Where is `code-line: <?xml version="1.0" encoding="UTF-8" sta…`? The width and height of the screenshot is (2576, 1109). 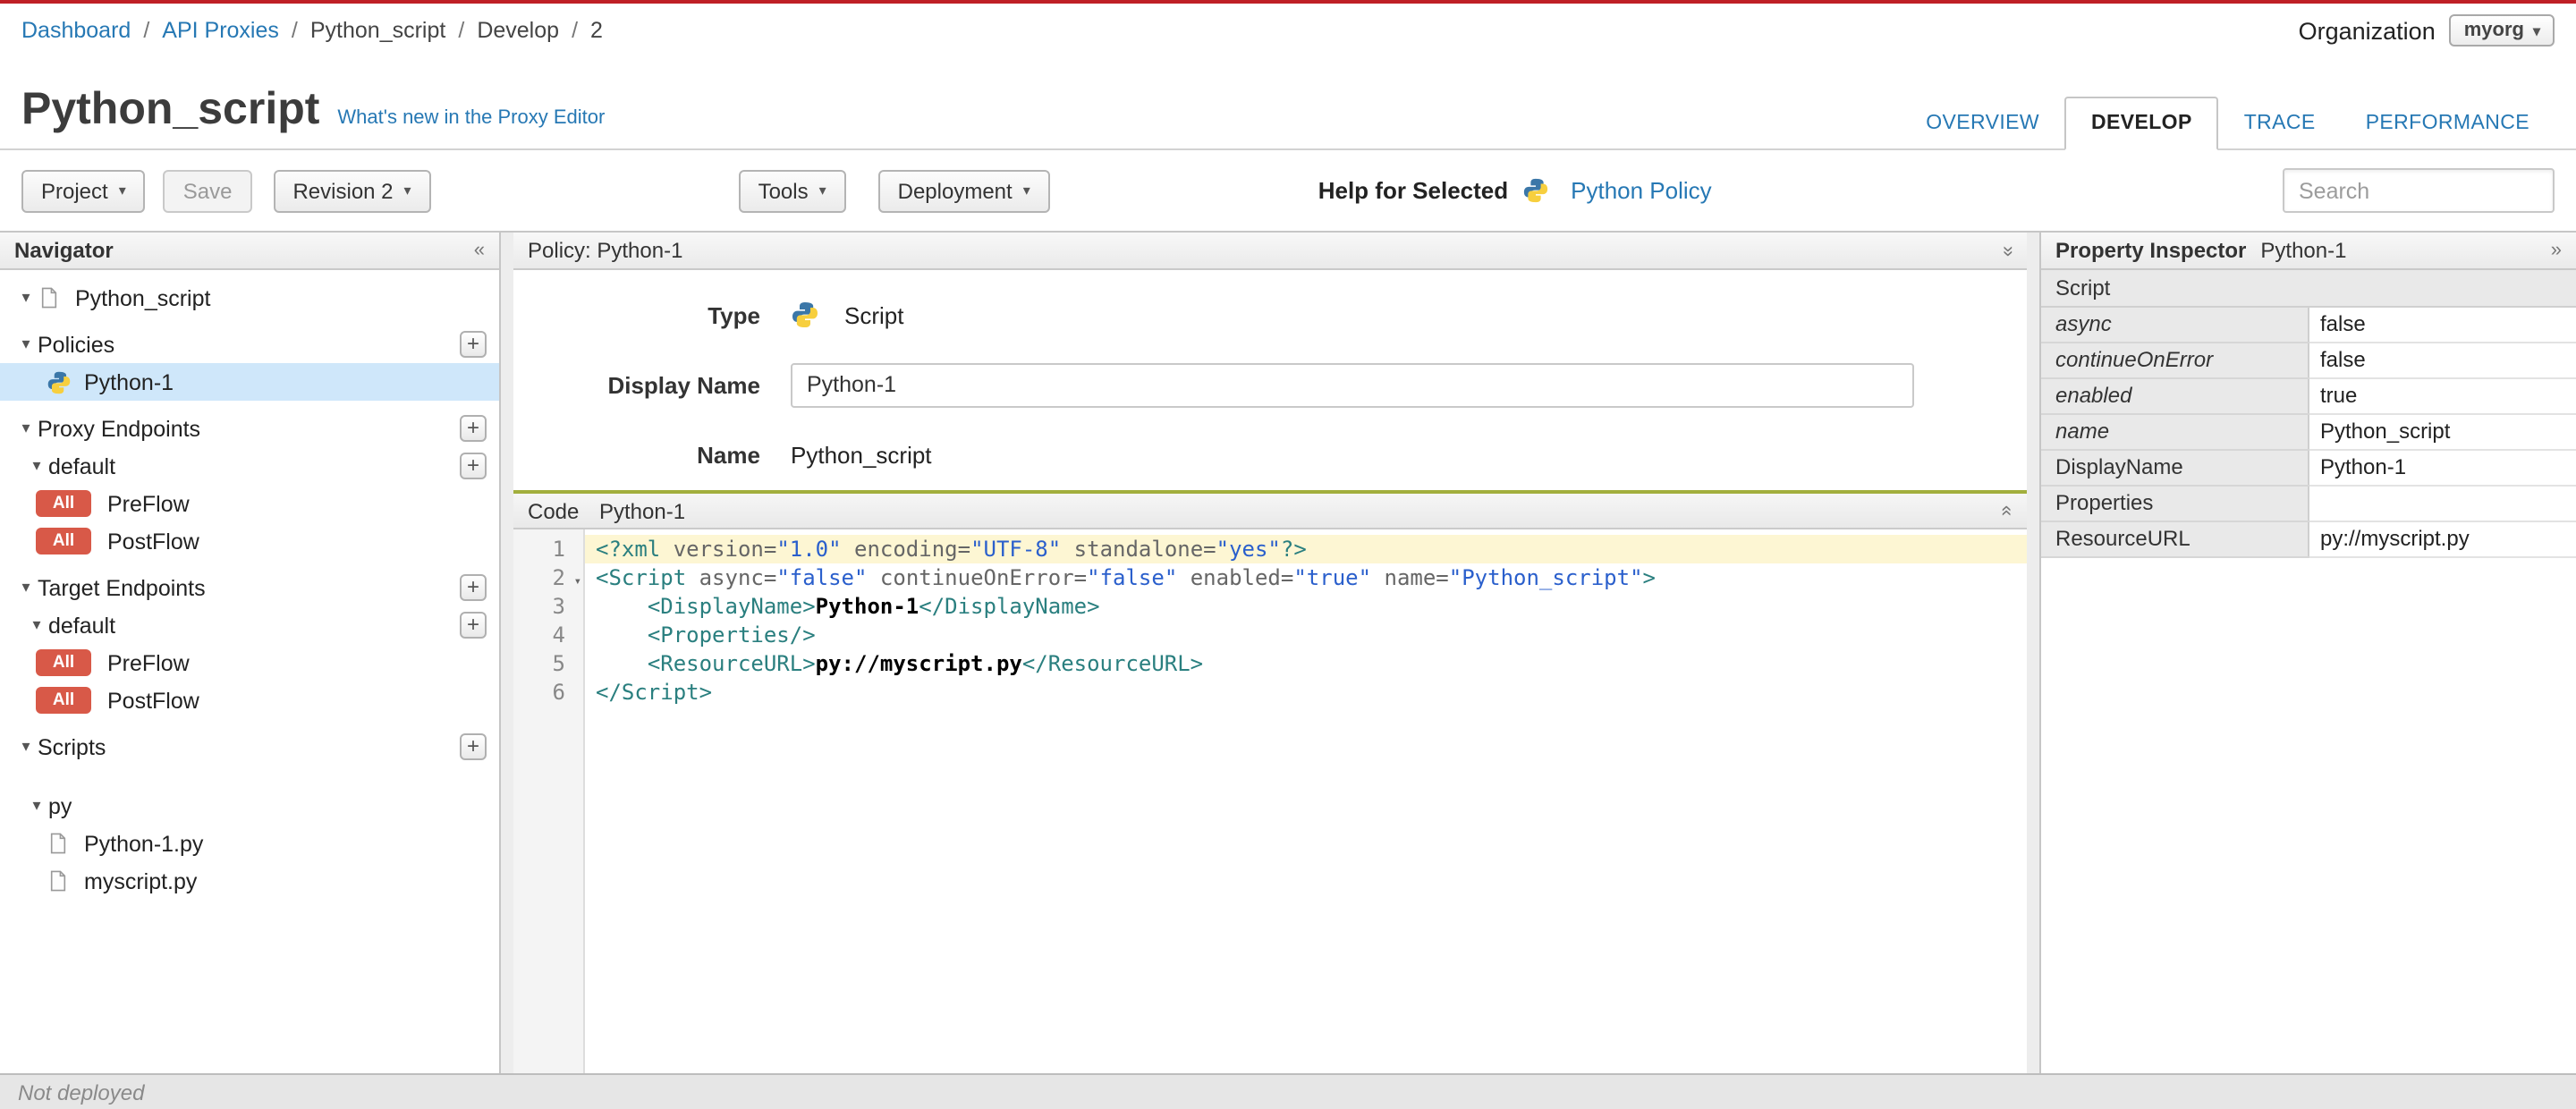 code-line: <?xml version="1.0" encoding="UTF-8" sta… is located at coordinates (1306, 549).